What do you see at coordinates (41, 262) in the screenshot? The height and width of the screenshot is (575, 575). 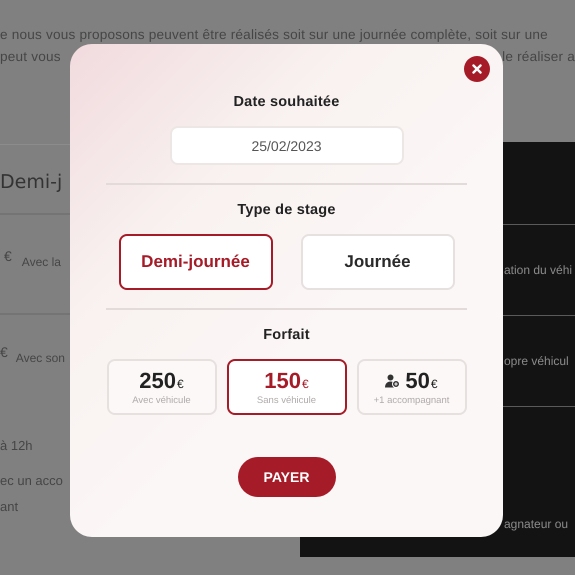 I see `offer-text: Avec la` at bounding box center [41, 262].